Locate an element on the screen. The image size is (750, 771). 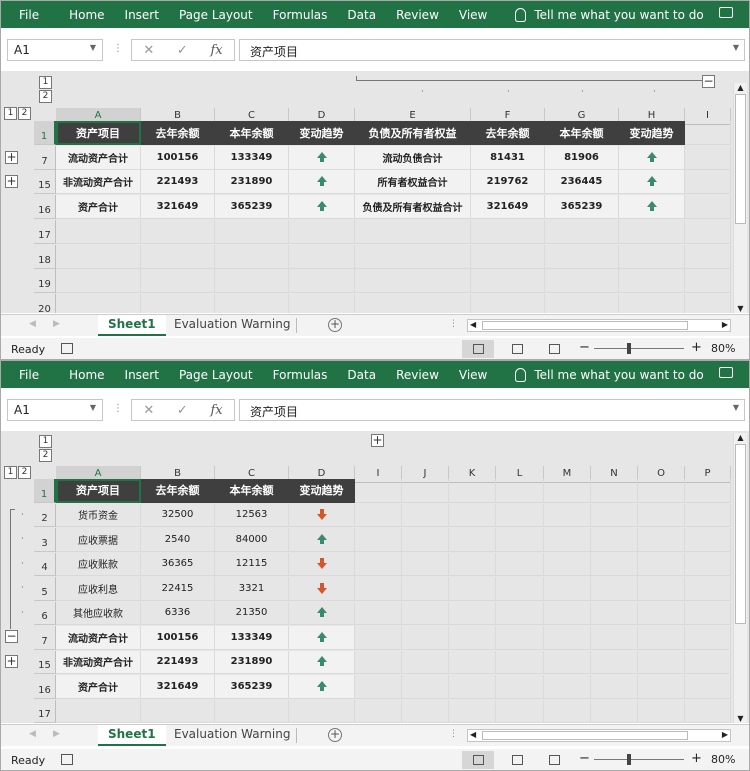
zoom-level: 80% is located at coordinates (723, 759).